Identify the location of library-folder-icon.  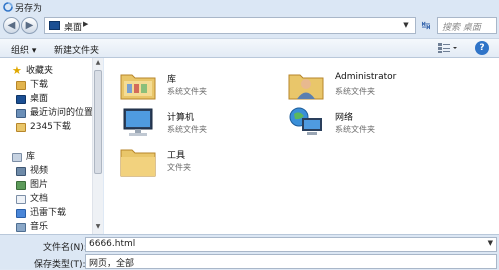
(138, 87).